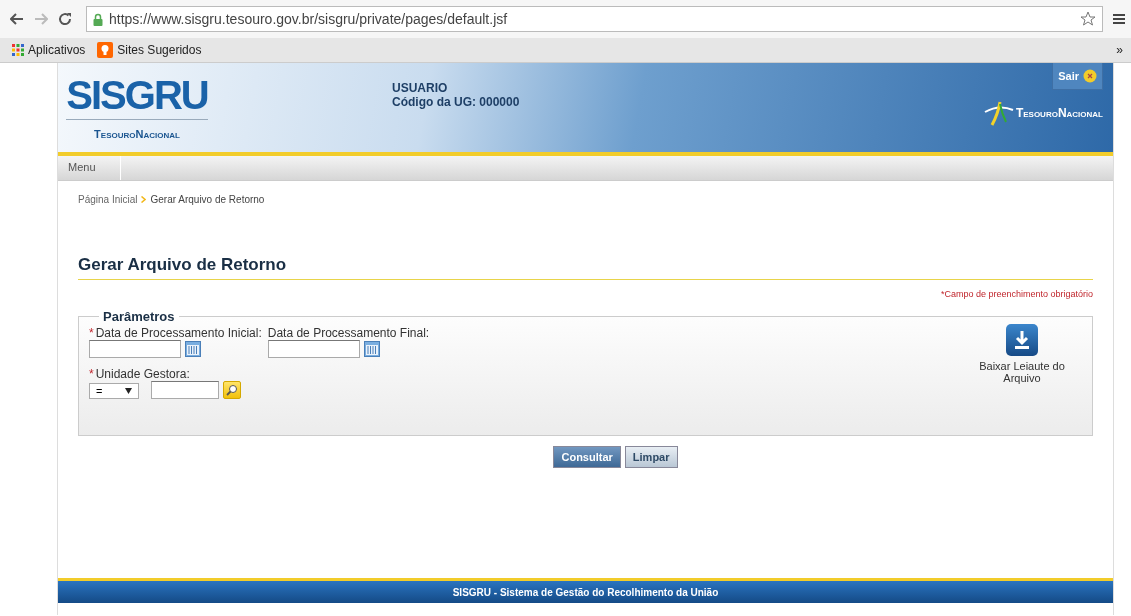 The height and width of the screenshot is (616, 1131). Describe the element at coordinates (65, 19) in the screenshot. I see `reload-icon` at that location.